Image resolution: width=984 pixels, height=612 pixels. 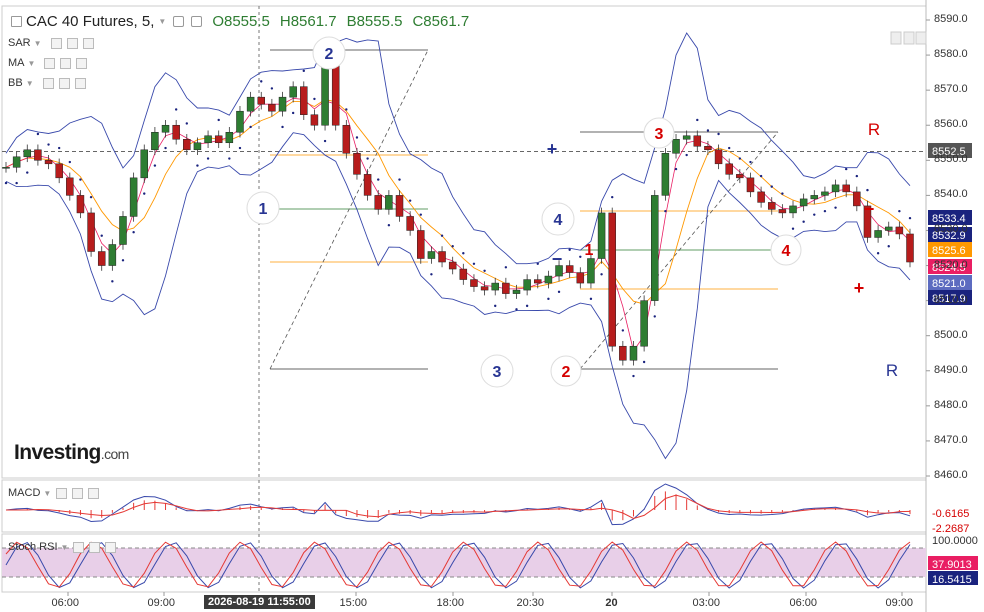 I want to click on price-label-text: 8521.0, so click(x=949, y=284).